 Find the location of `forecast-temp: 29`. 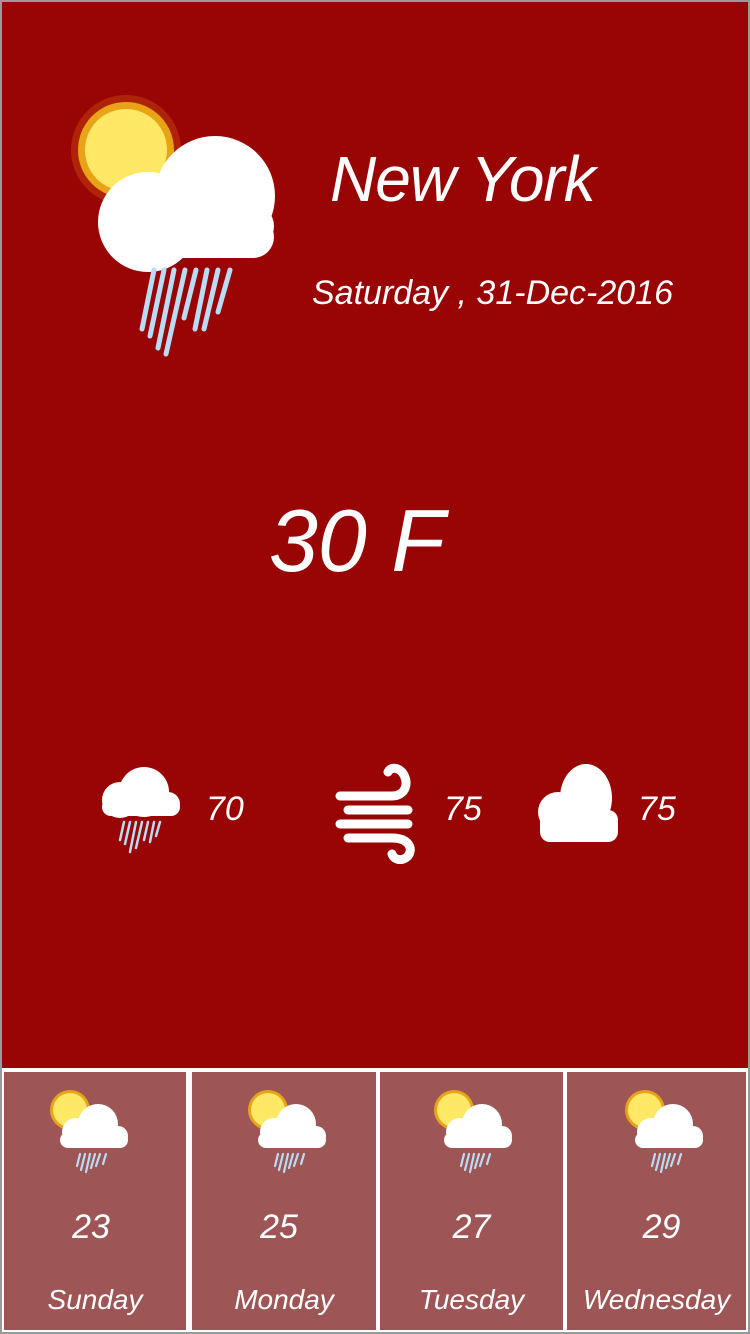

forecast-temp: 29 is located at coordinates (661, 1227).